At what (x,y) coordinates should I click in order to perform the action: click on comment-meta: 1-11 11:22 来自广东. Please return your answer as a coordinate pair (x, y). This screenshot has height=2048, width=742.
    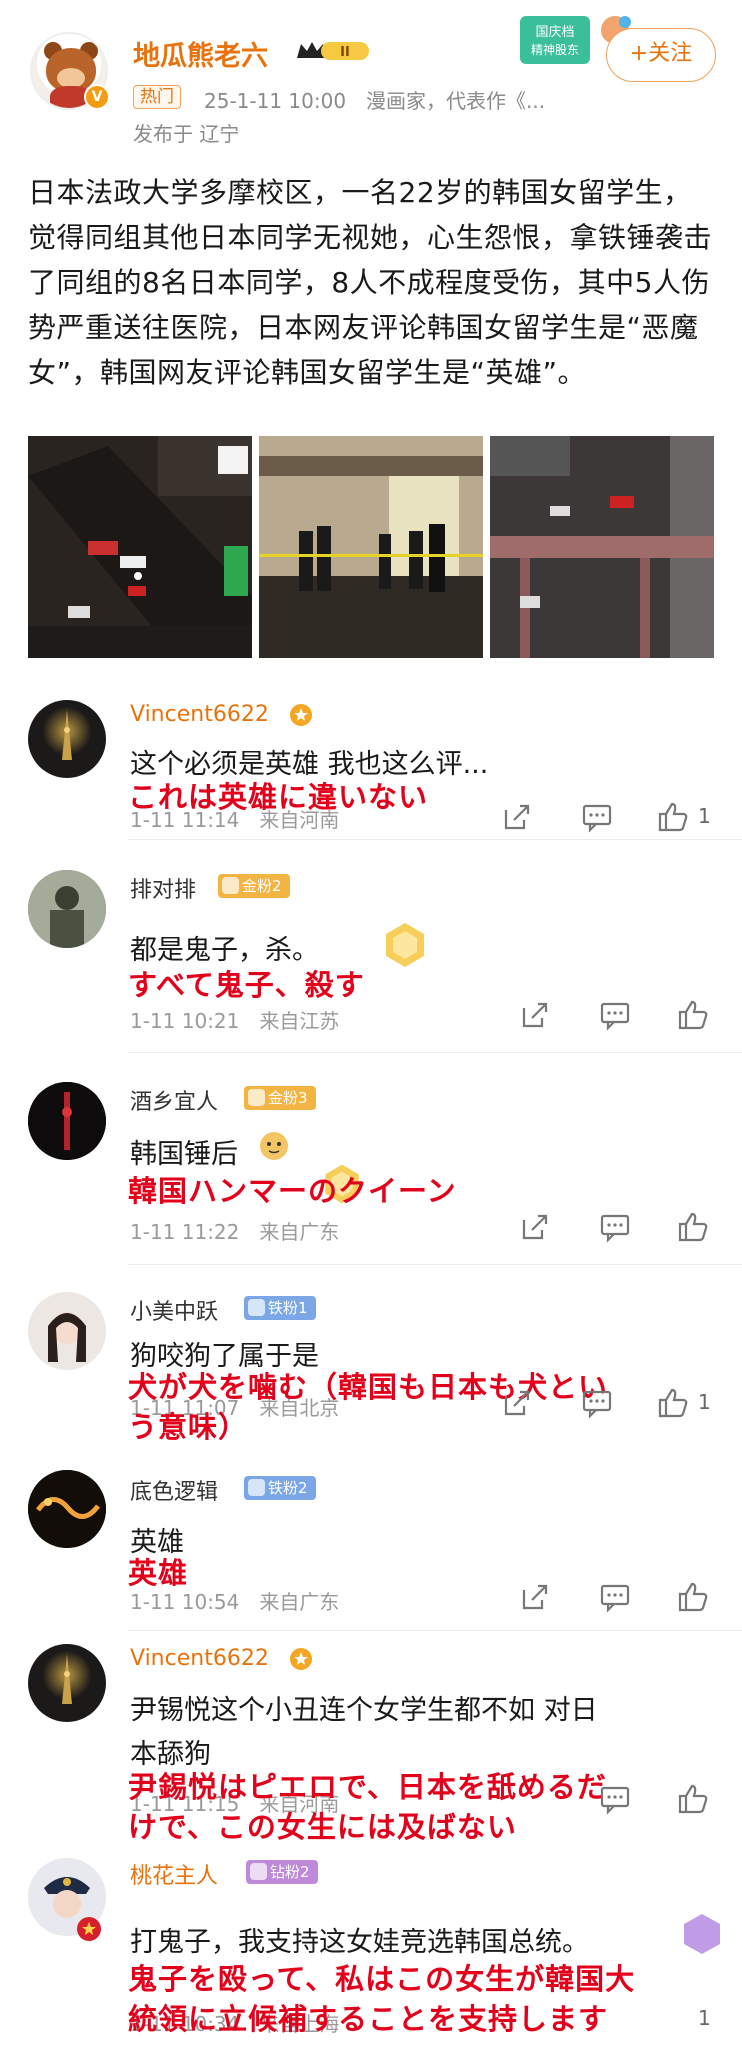
    Looking at the image, I should click on (235, 1232).